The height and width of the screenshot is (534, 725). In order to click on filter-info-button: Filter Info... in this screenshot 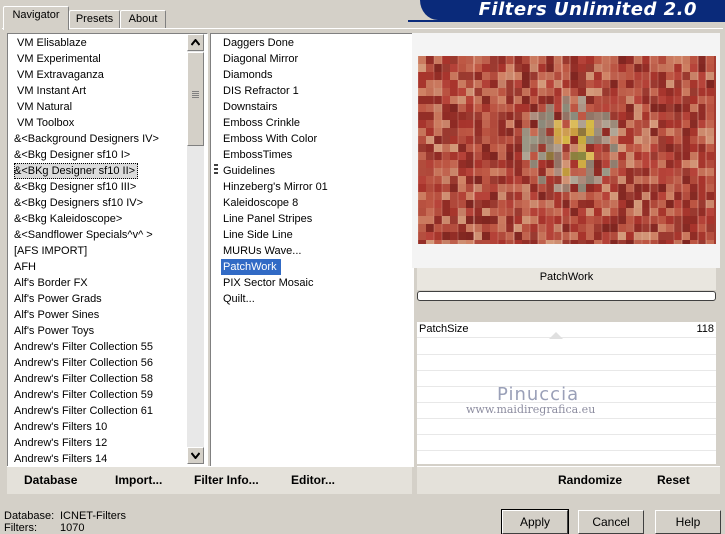, I will do `click(226, 480)`.